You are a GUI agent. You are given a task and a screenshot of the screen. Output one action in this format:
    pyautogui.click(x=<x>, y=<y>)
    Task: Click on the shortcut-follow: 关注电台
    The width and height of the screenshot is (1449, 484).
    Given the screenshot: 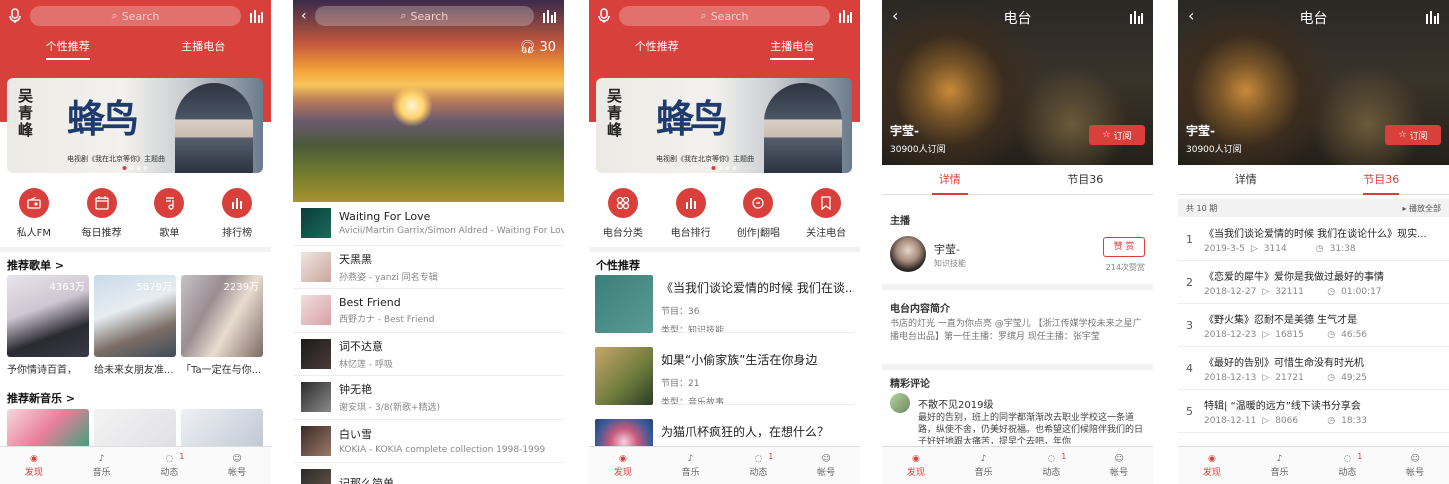 What is the action you would take?
    pyautogui.click(x=826, y=213)
    